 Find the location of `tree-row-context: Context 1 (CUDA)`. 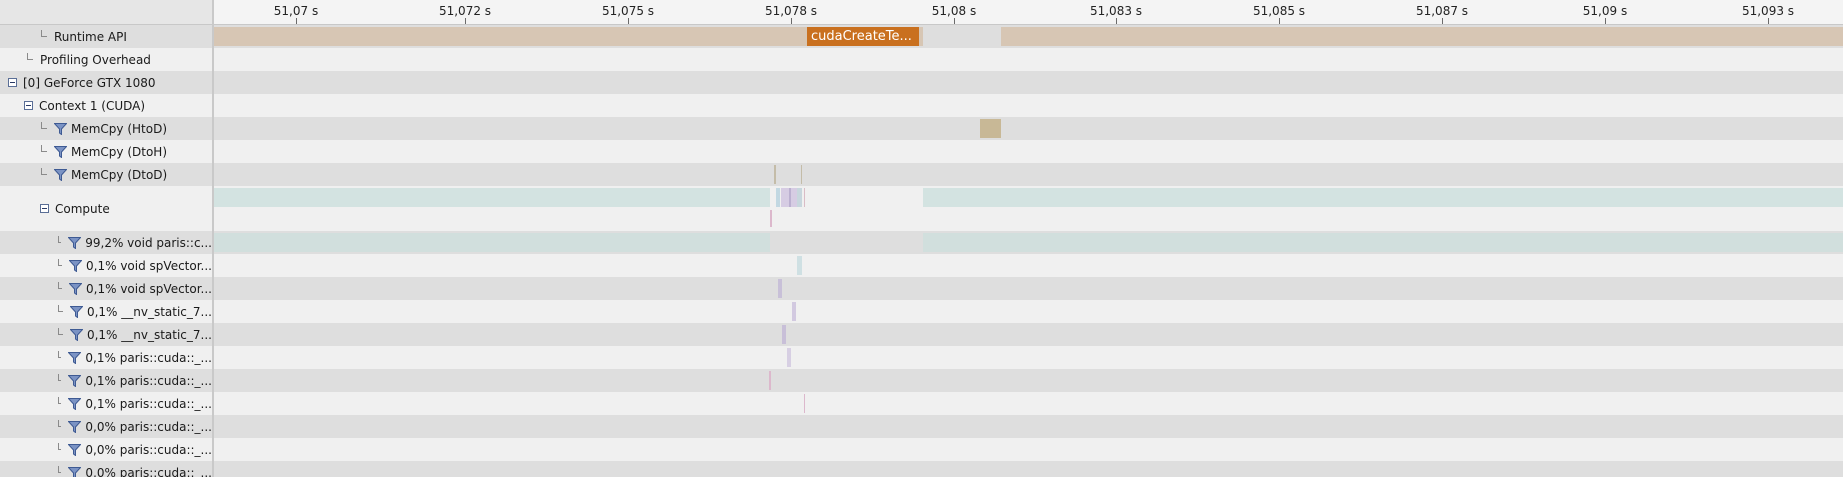

tree-row-context: Context 1 (CUDA) is located at coordinates (106, 105).